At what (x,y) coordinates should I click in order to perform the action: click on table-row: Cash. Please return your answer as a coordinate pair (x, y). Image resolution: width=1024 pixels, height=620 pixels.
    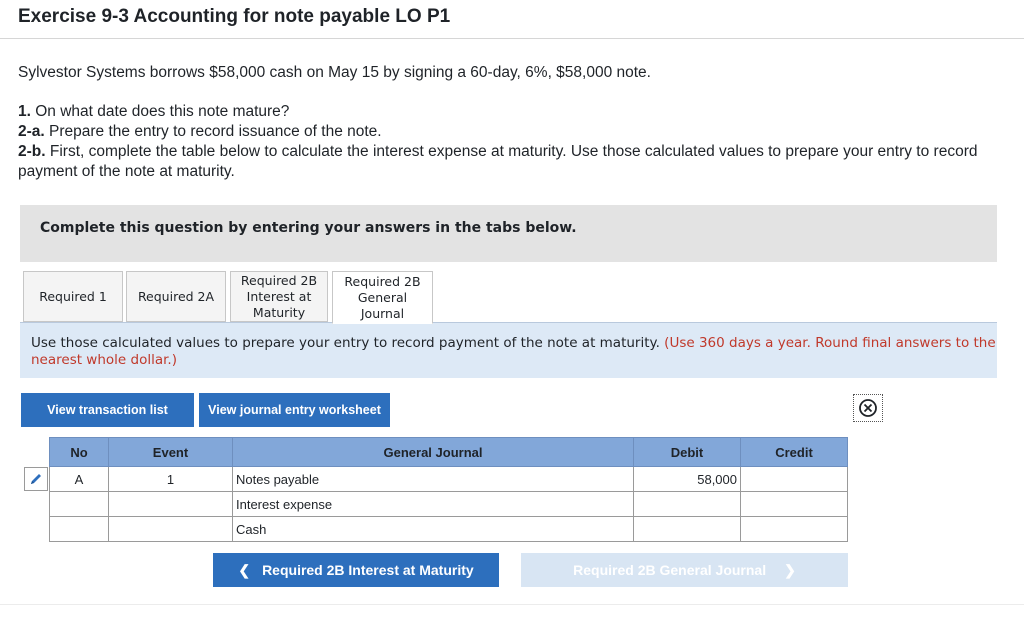
    Looking at the image, I should click on (448, 529).